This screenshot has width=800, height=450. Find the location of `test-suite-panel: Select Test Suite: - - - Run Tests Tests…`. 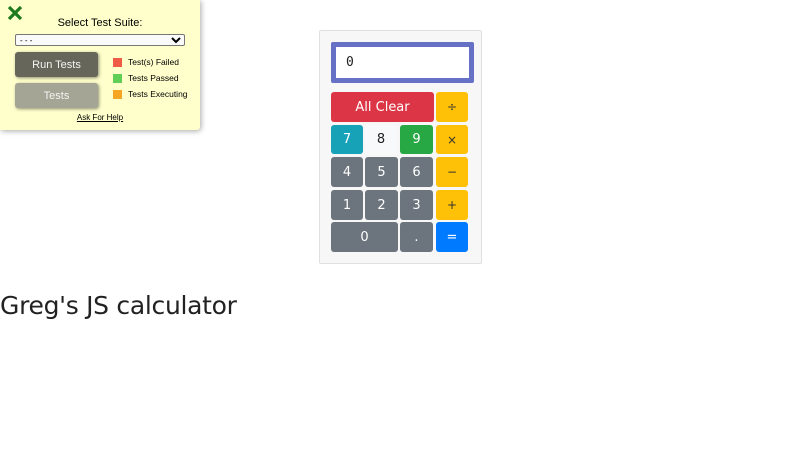

test-suite-panel: Select Test Suite: - - - Run Tests Tests… is located at coordinates (100, 65).